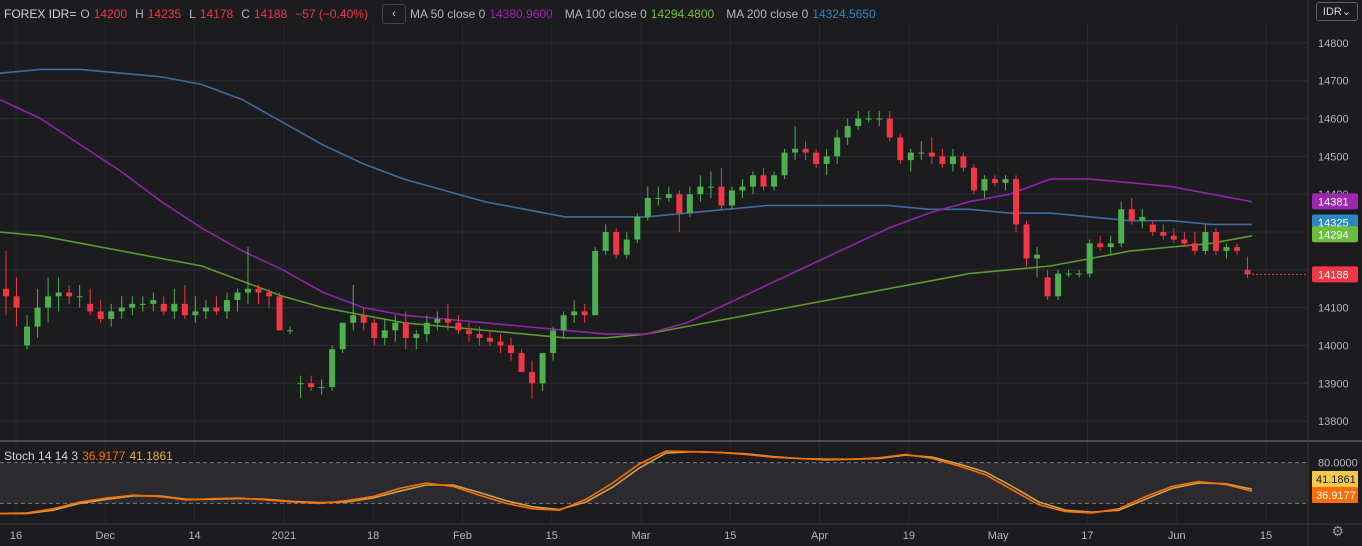  I want to click on time-axis-label: Apr, so click(819, 536).